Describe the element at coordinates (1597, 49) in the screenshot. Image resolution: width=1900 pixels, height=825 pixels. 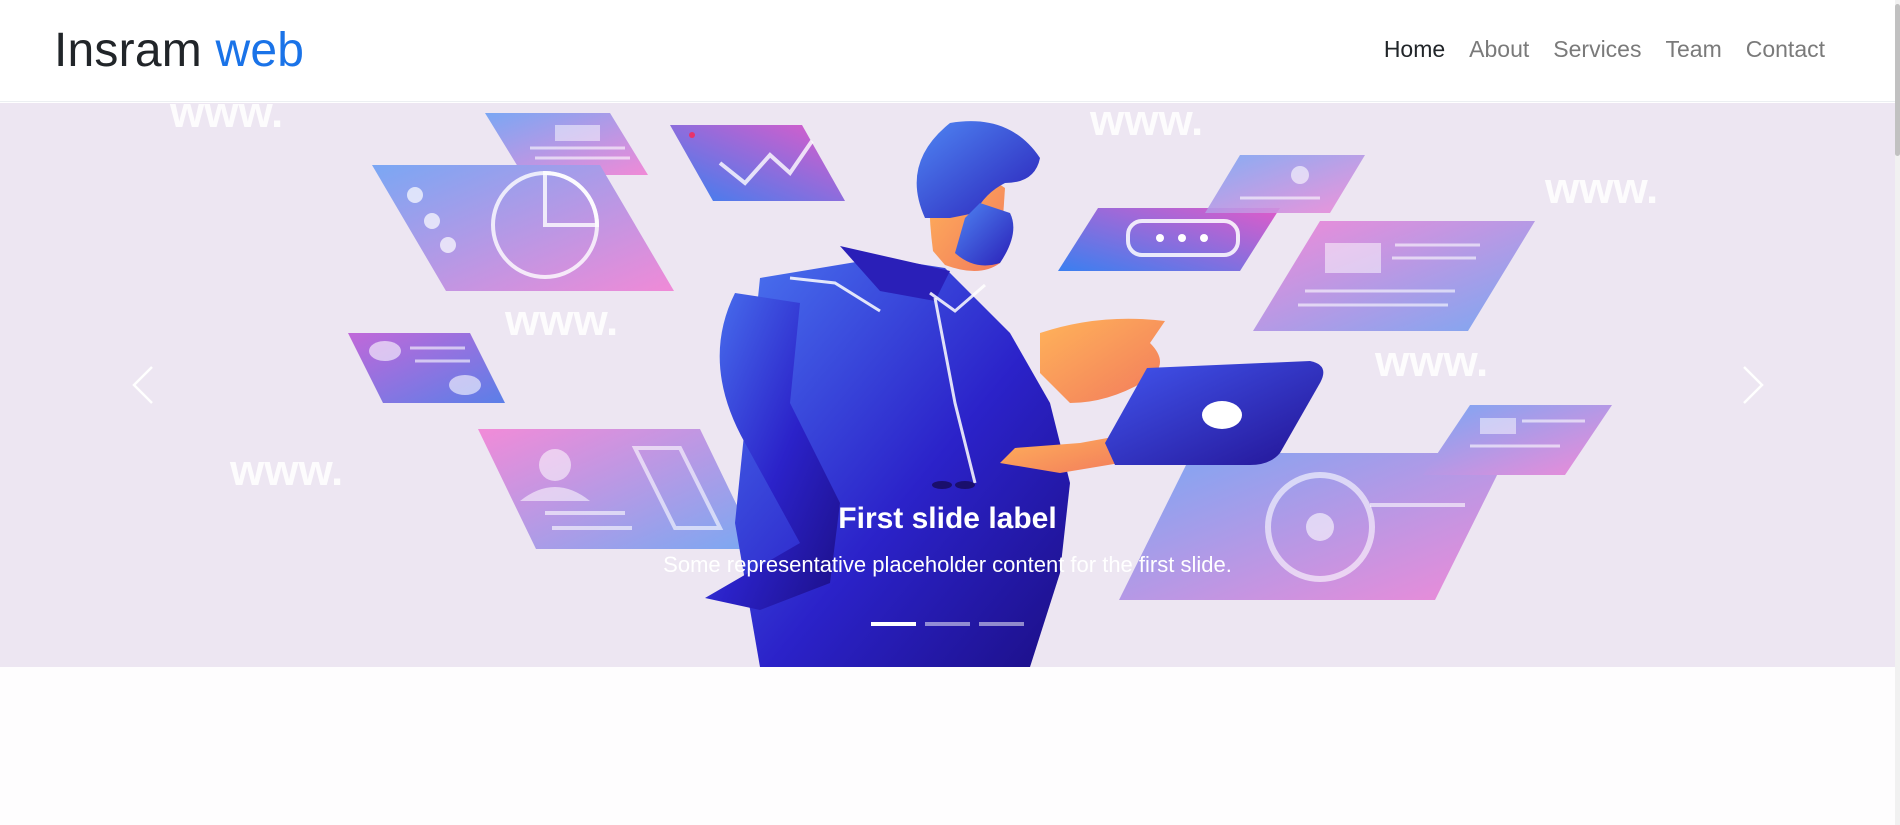
I see `nav-services: Services` at that location.